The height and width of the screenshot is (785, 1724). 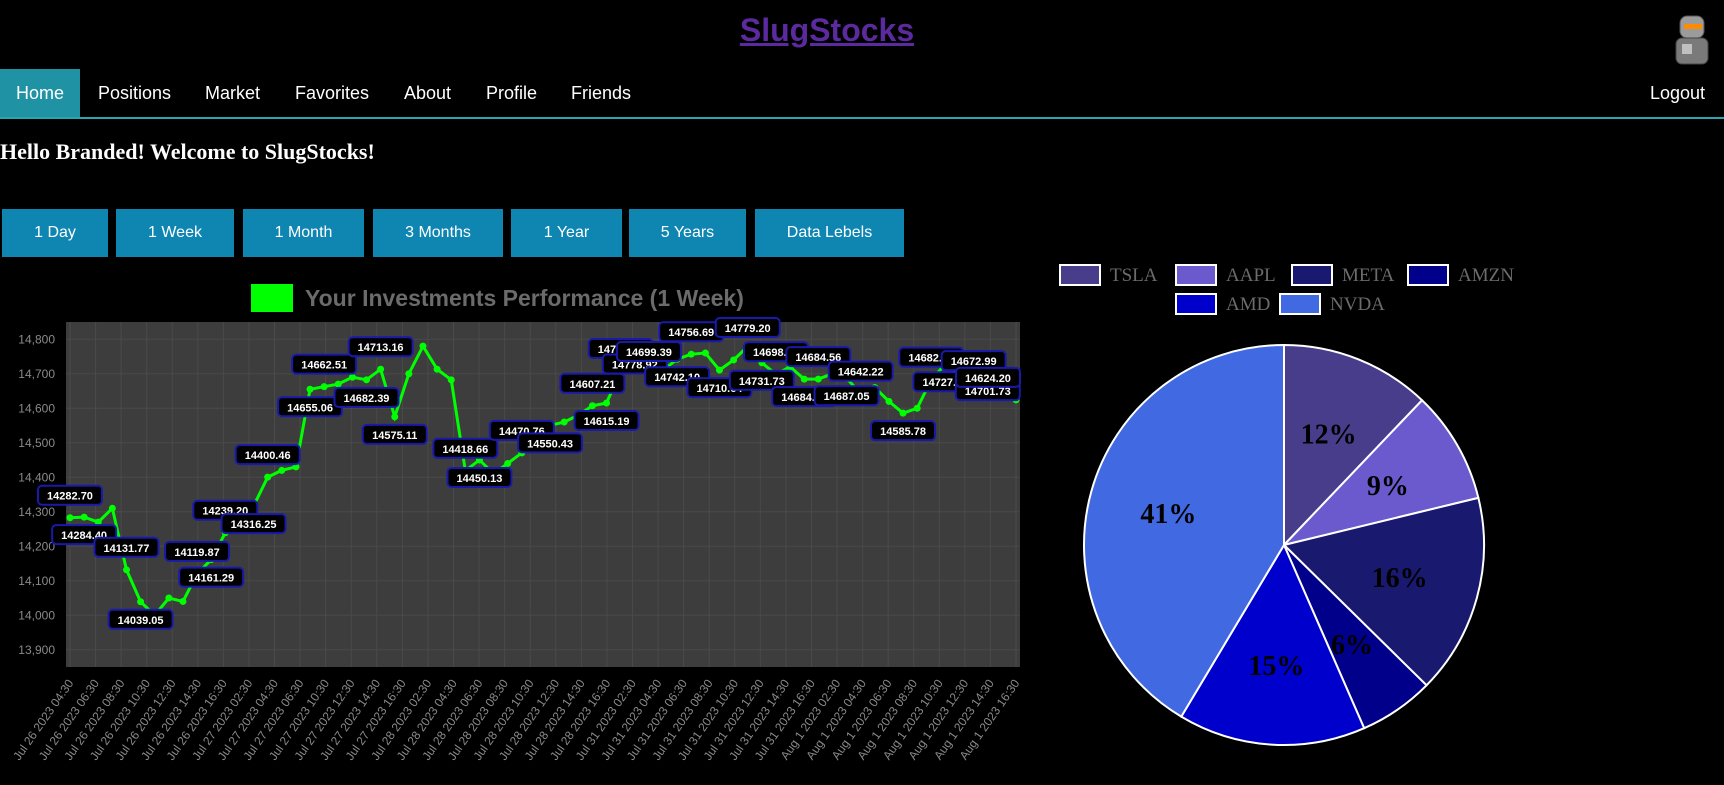 What do you see at coordinates (592, 385) in the screenshot?
I see `data-label: 14607.21` at bounding box center [592, 385].